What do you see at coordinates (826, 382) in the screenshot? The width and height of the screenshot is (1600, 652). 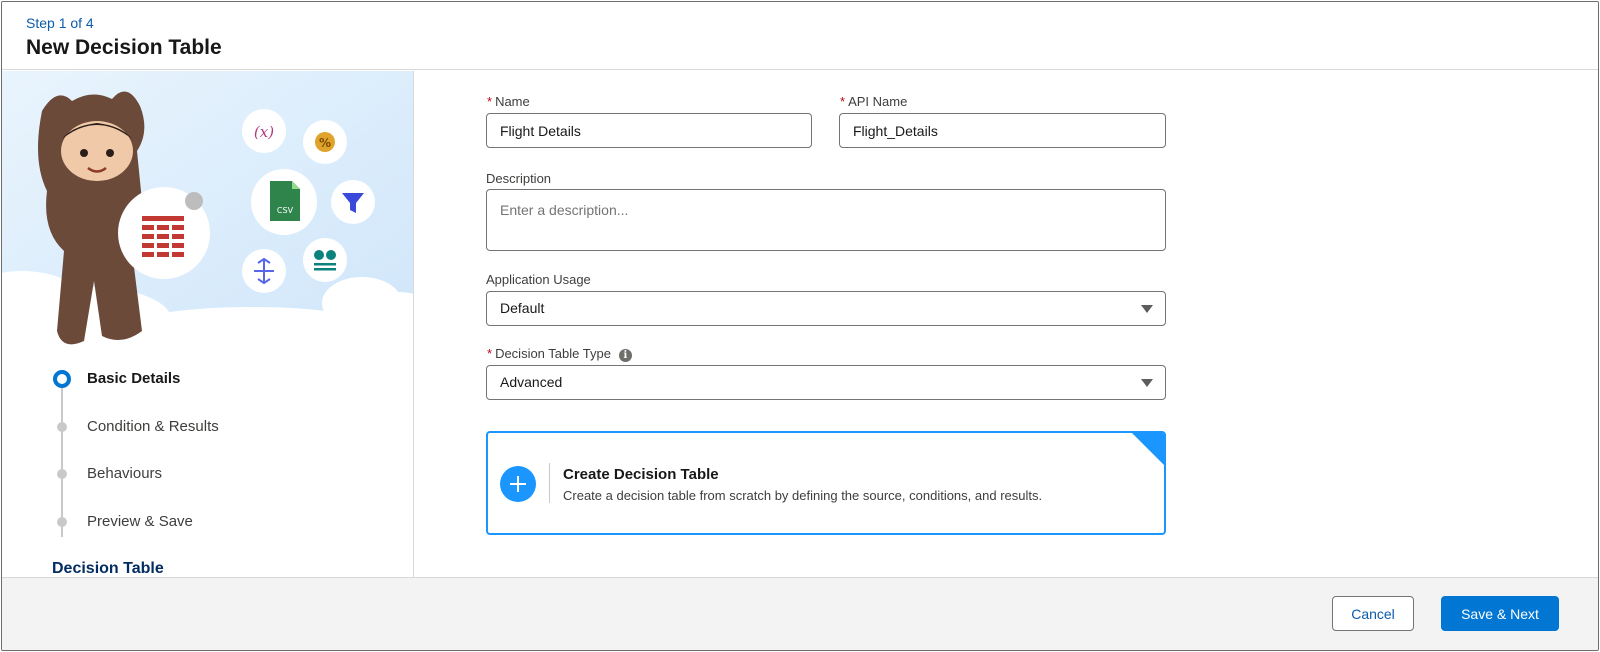 I see `decision-table-type-select: Advanced` at bounding box center [826, 382].